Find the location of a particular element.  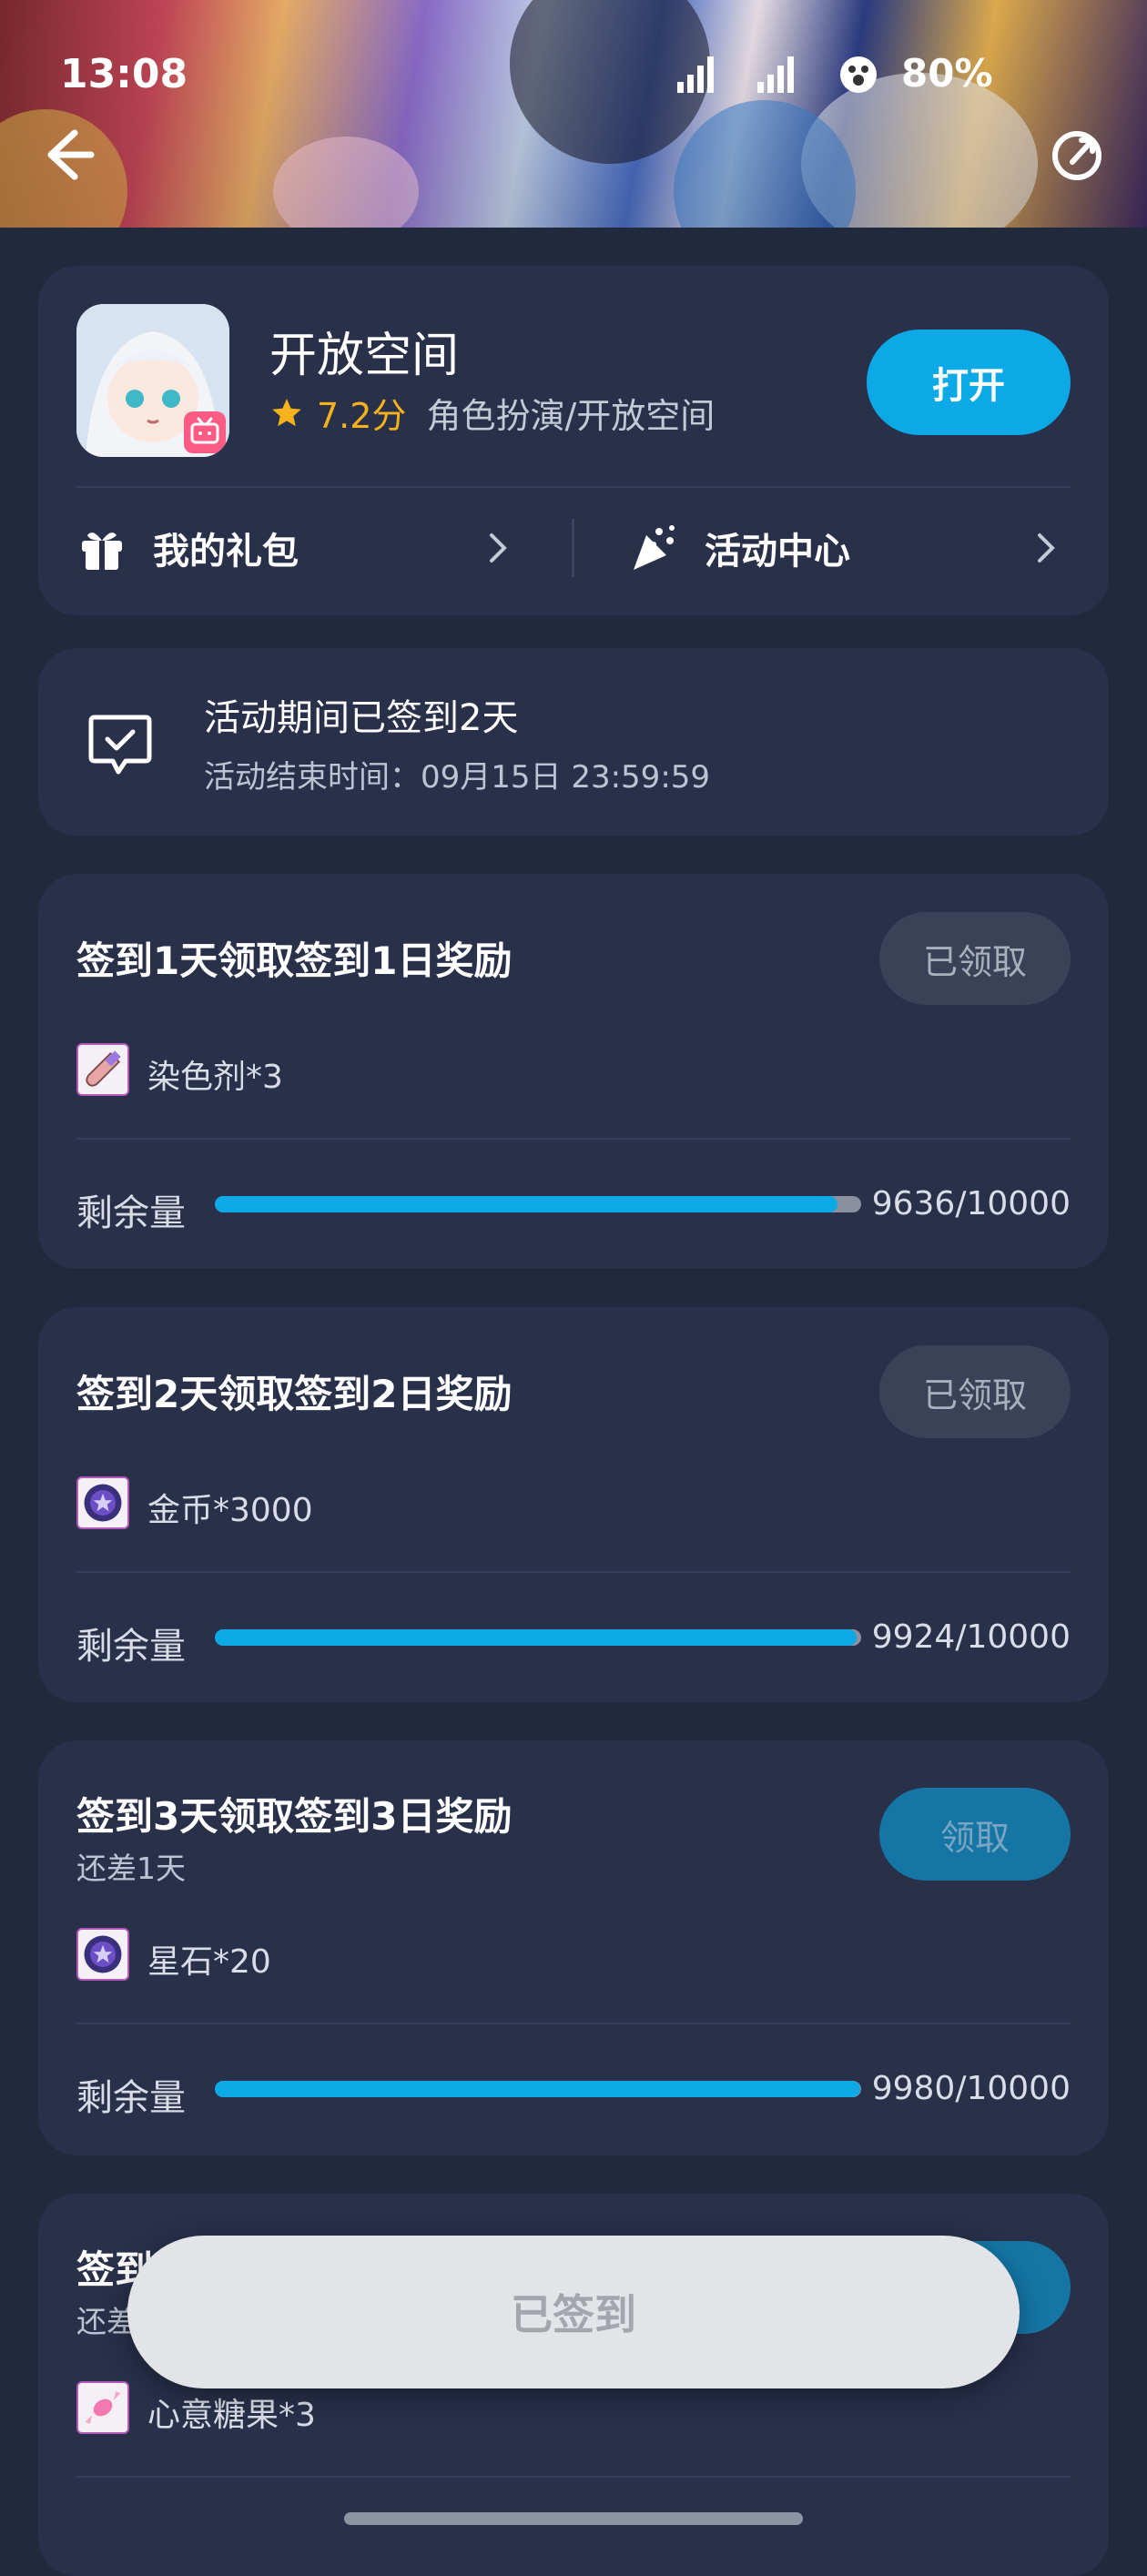

signal-4g-icon is located at coordinates (695, 74).